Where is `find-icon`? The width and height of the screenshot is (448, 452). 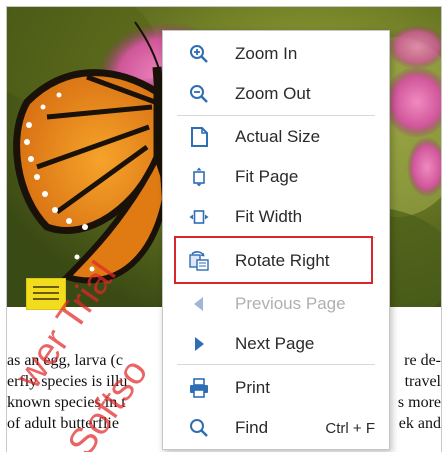 find-icon is located at coordinates (199, 428).